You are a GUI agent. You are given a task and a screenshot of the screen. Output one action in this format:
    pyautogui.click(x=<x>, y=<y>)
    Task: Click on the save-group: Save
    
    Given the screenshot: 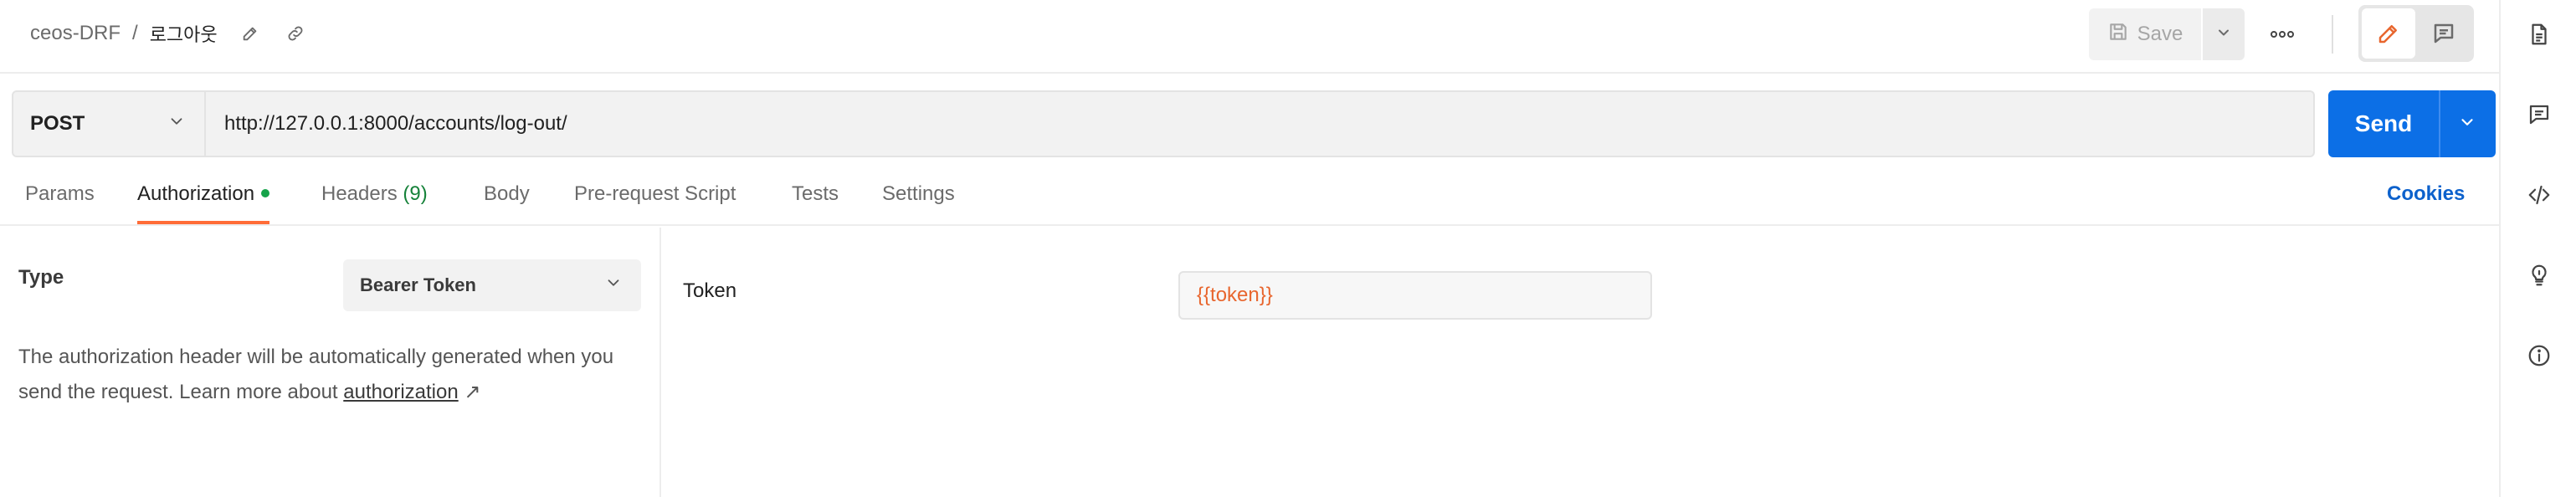 What is the action you would take?
    pyautogui.click(x=2167, y=34)
    